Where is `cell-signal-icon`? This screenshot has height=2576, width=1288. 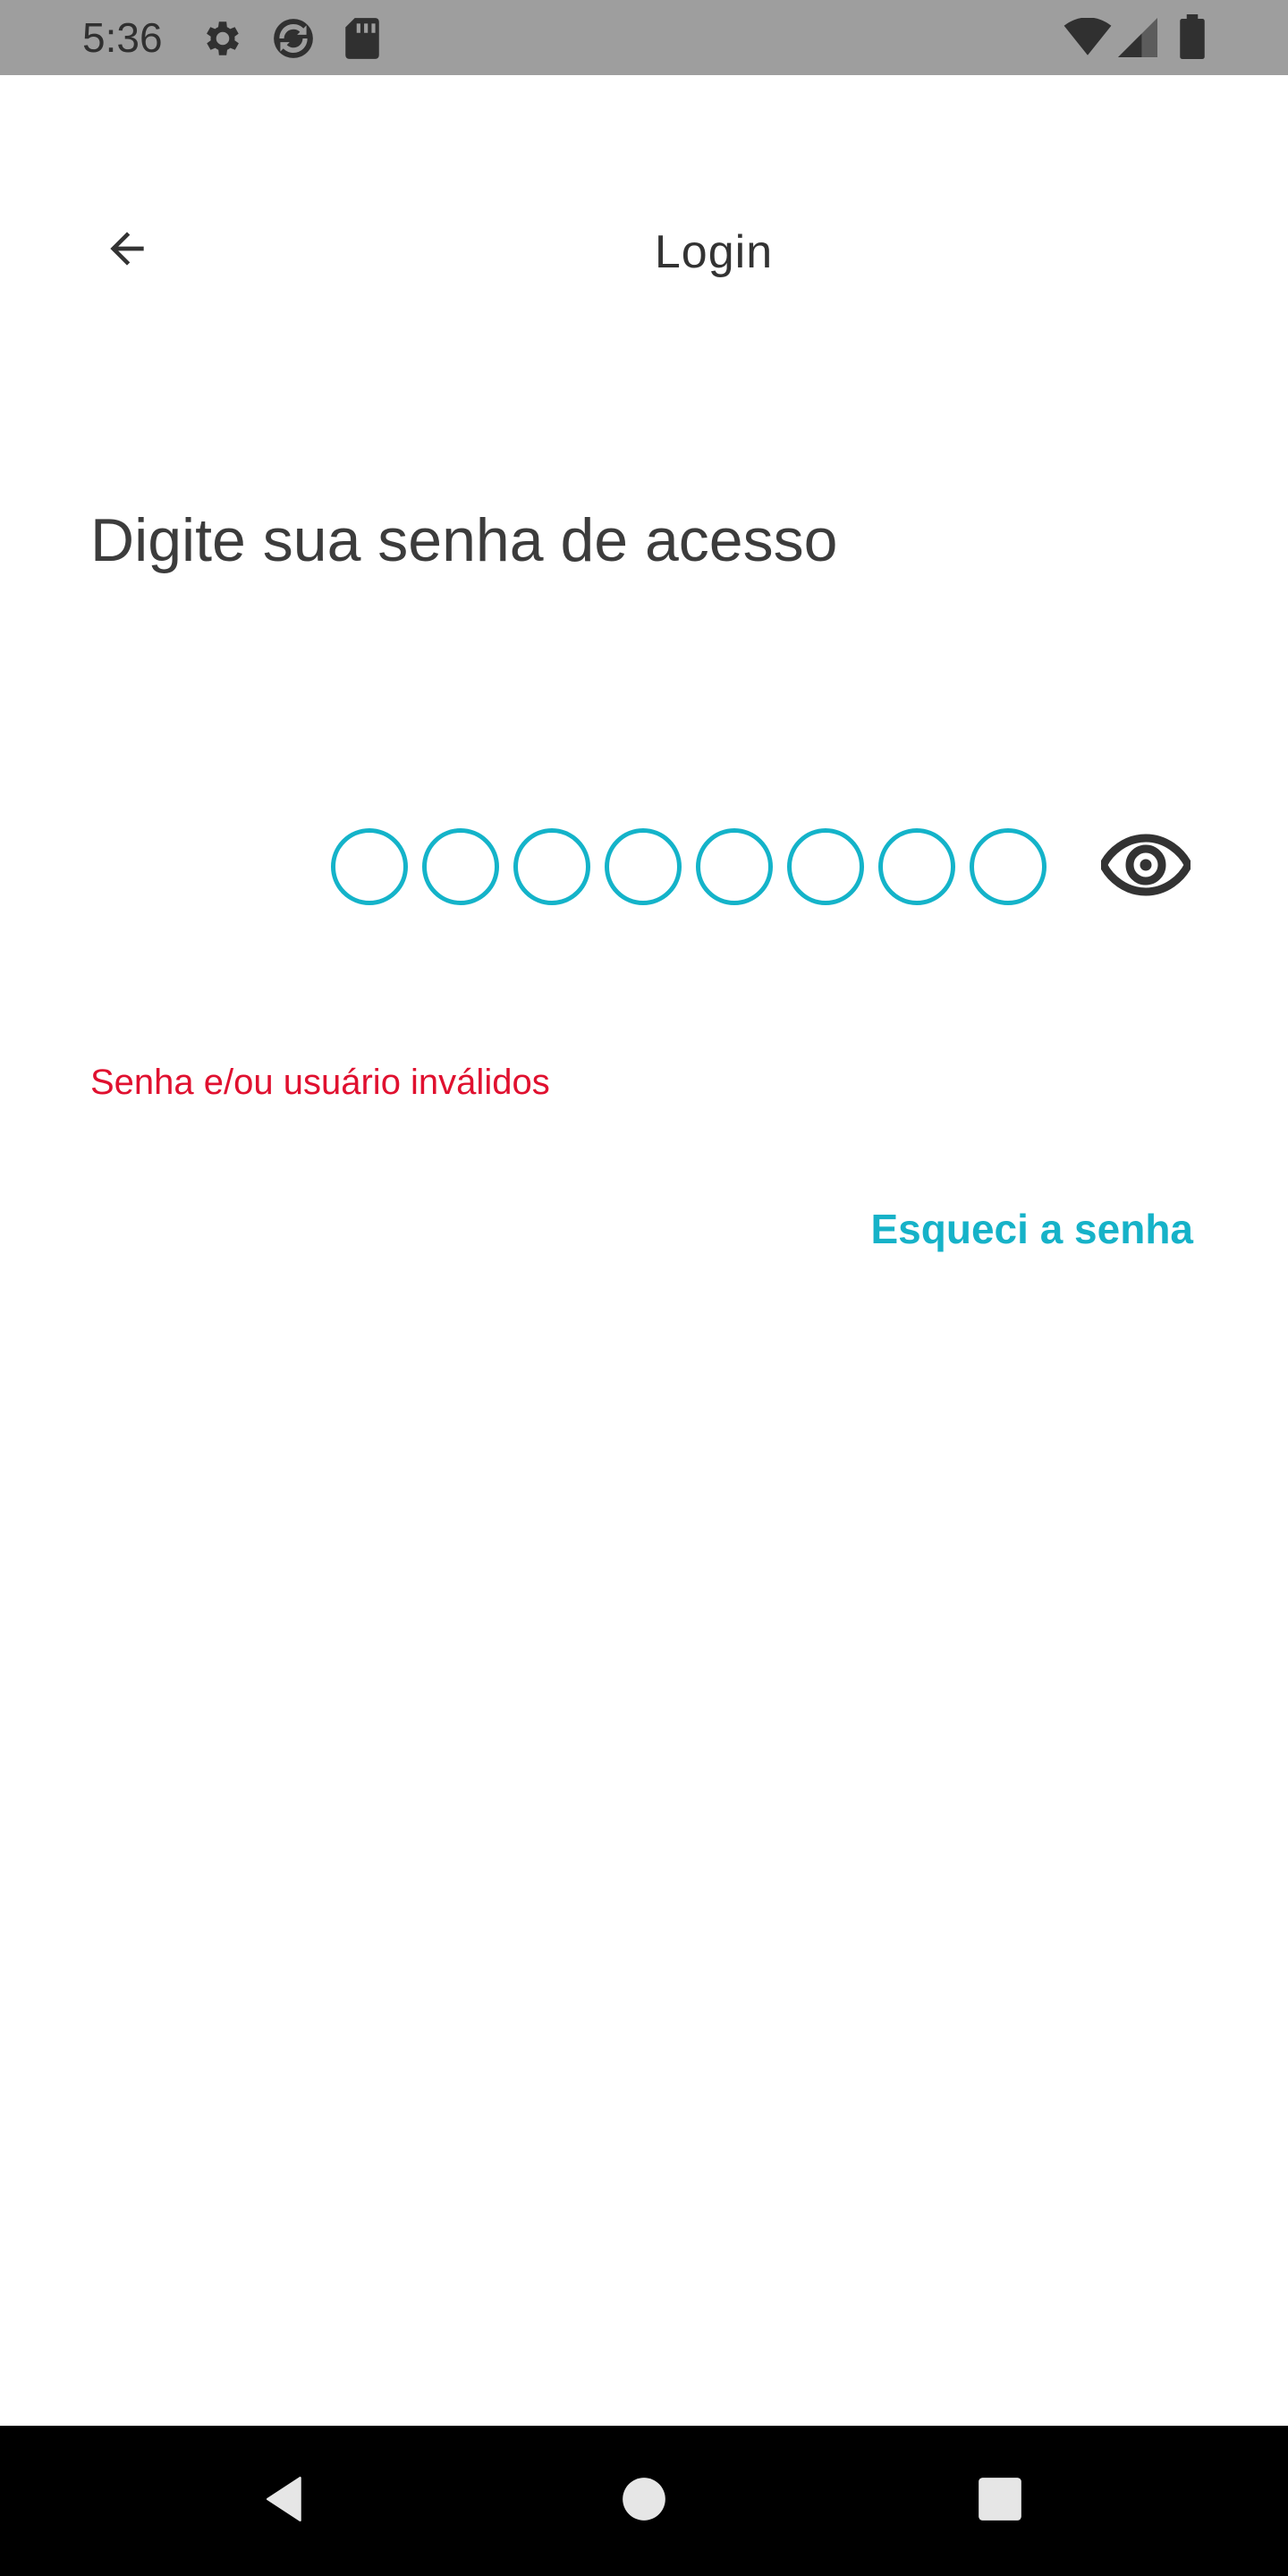
cell-signal-icon is located at coordinates (1137, 40).